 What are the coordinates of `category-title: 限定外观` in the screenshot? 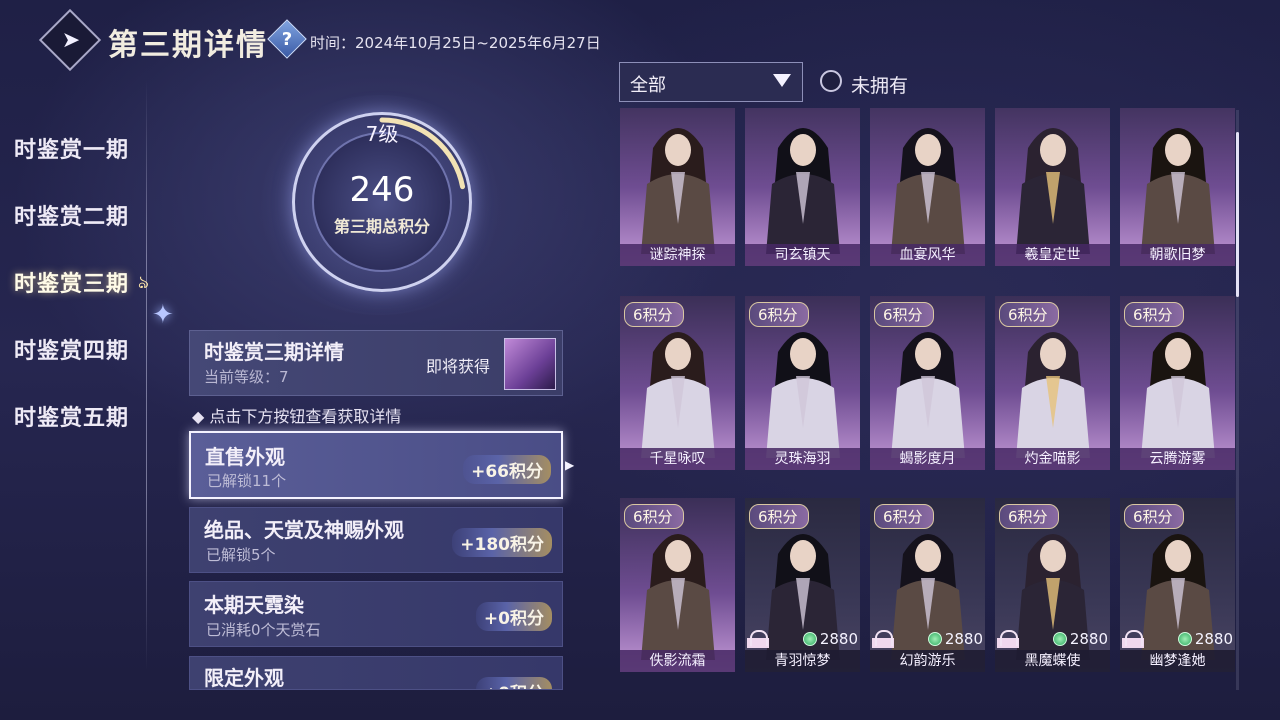 It's located at (244, 678).